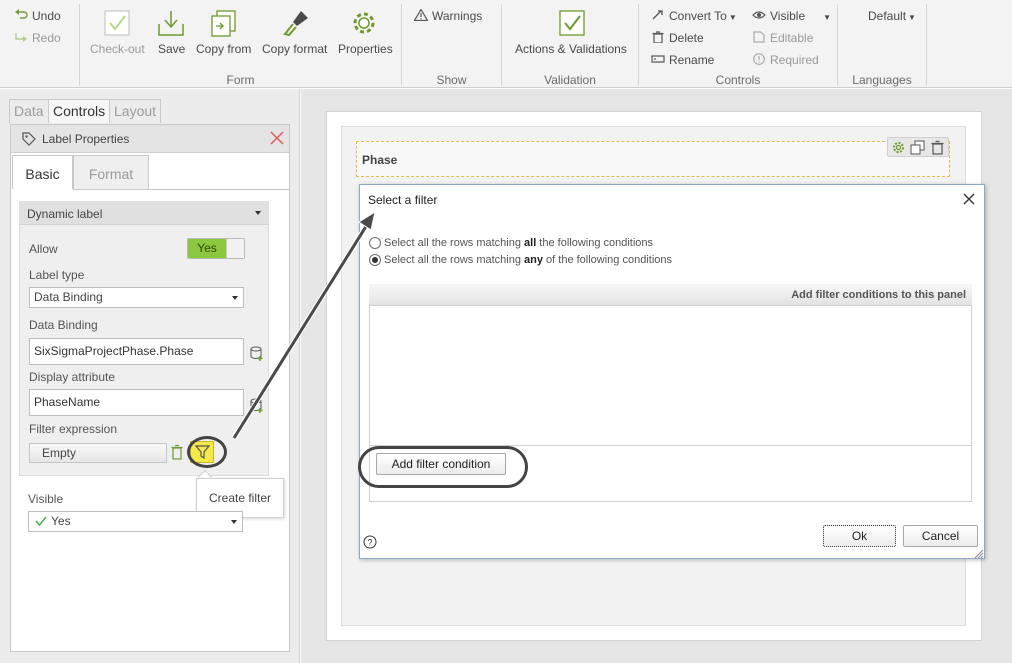 The width and height of the screenshot is (1012, 663). I want to click on eye-icon, so click(759, 15).